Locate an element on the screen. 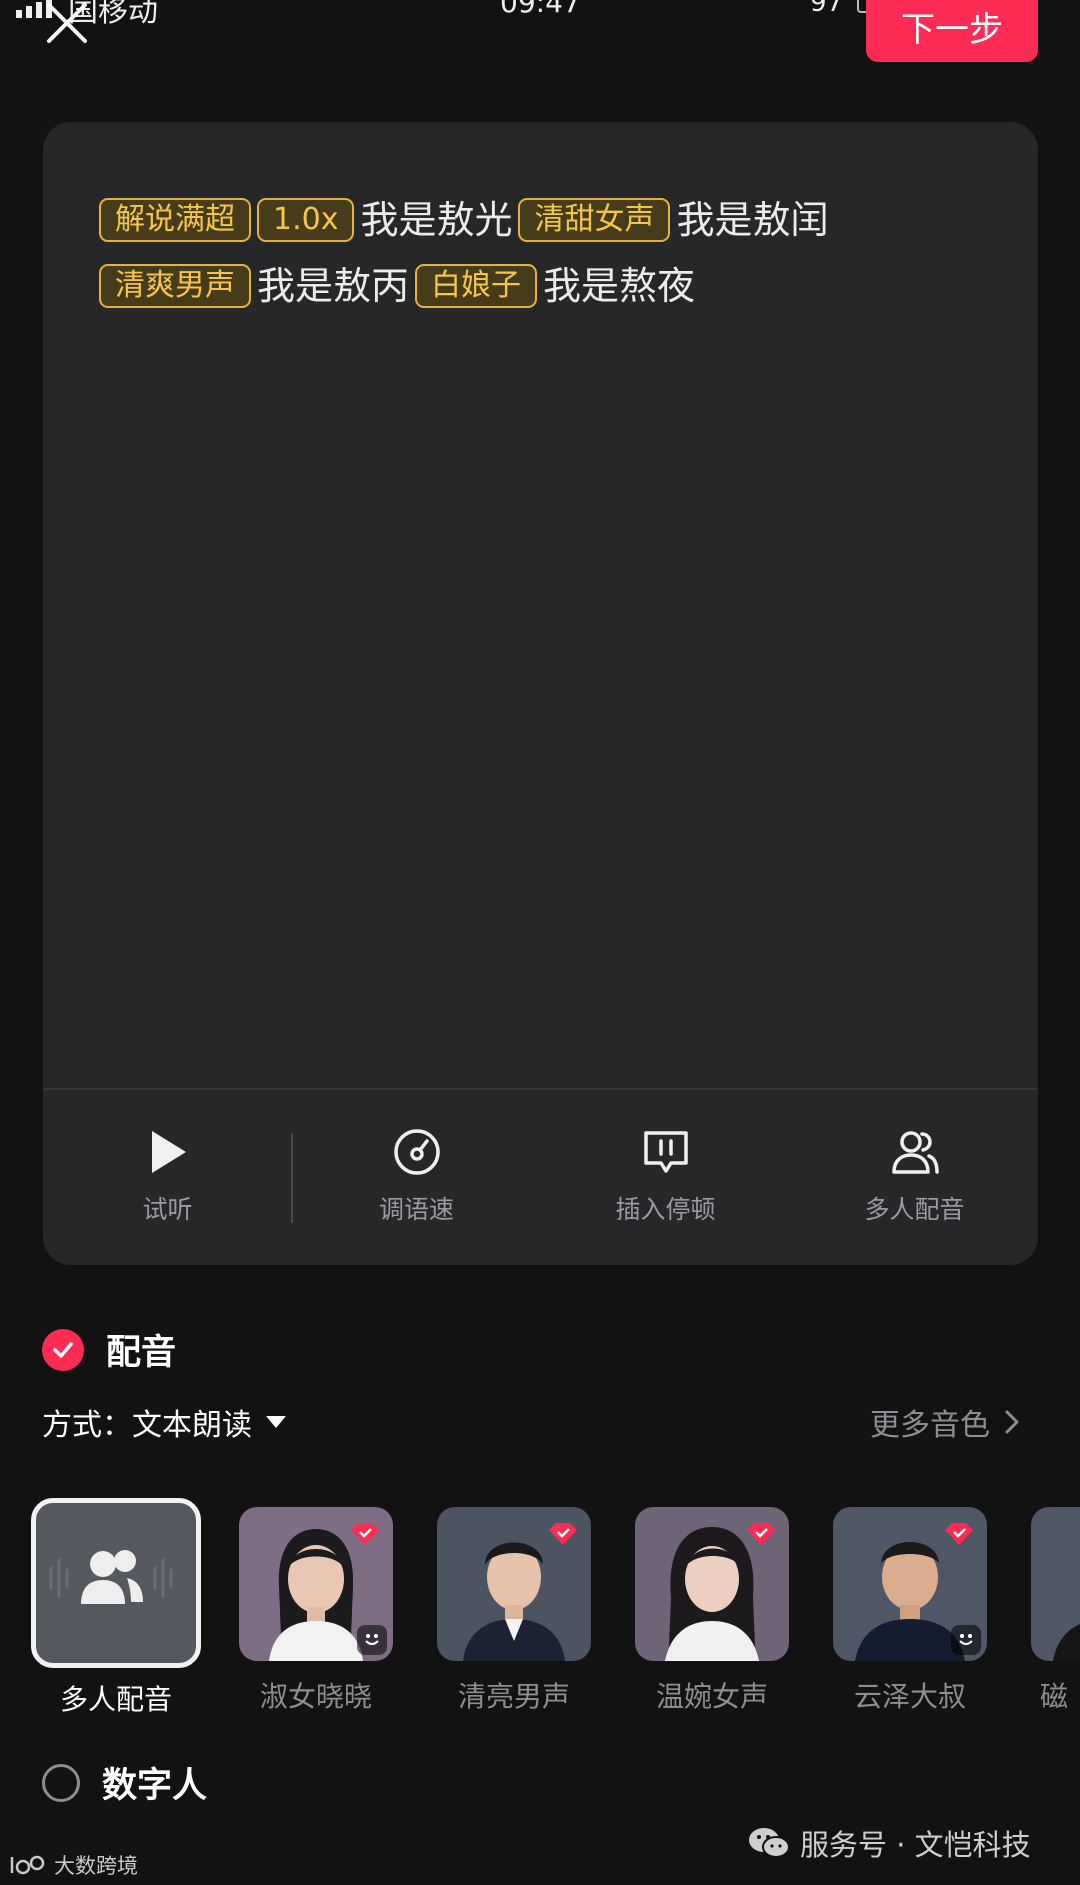 This screenshot has width=1080, height=1885. insert-pause-button: 插入停顿 is located at coordinates (665, 1177).